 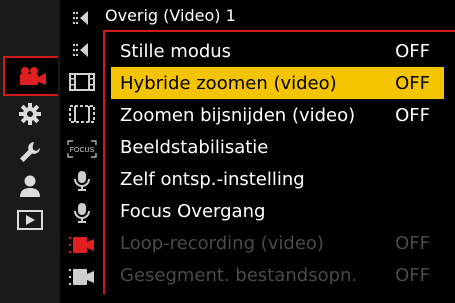 What do you see at coordinates (212, 179) in the screenshot?
I see `menu-item-label: Zelf ontsp.-instelling` at bounding box center [212, 179].